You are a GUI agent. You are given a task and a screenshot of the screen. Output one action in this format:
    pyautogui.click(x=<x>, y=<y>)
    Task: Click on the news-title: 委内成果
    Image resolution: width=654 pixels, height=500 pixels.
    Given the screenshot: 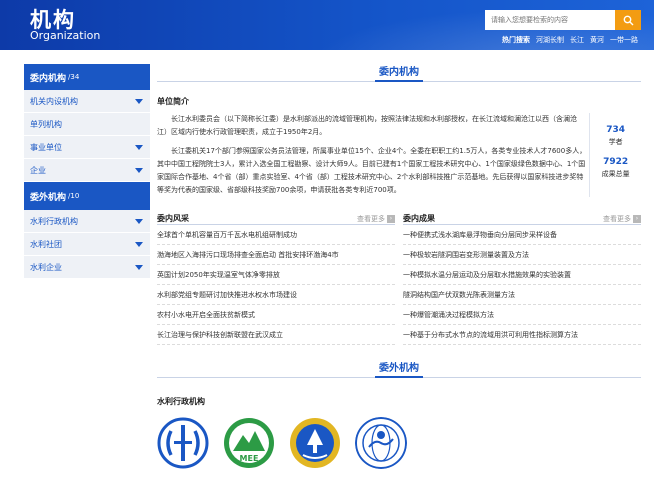 What is the action you would take?
    pyautogui.click(x=419, y=218)
    